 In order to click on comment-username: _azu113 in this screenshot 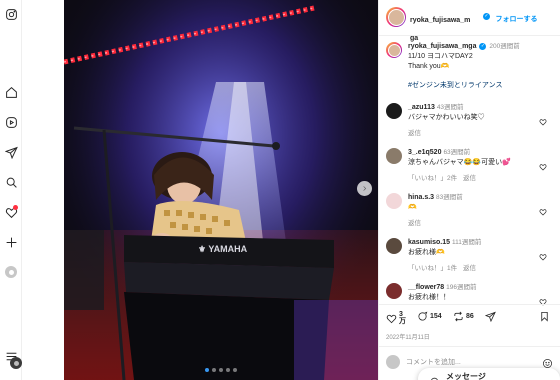, I will do `click(421, 107)`.